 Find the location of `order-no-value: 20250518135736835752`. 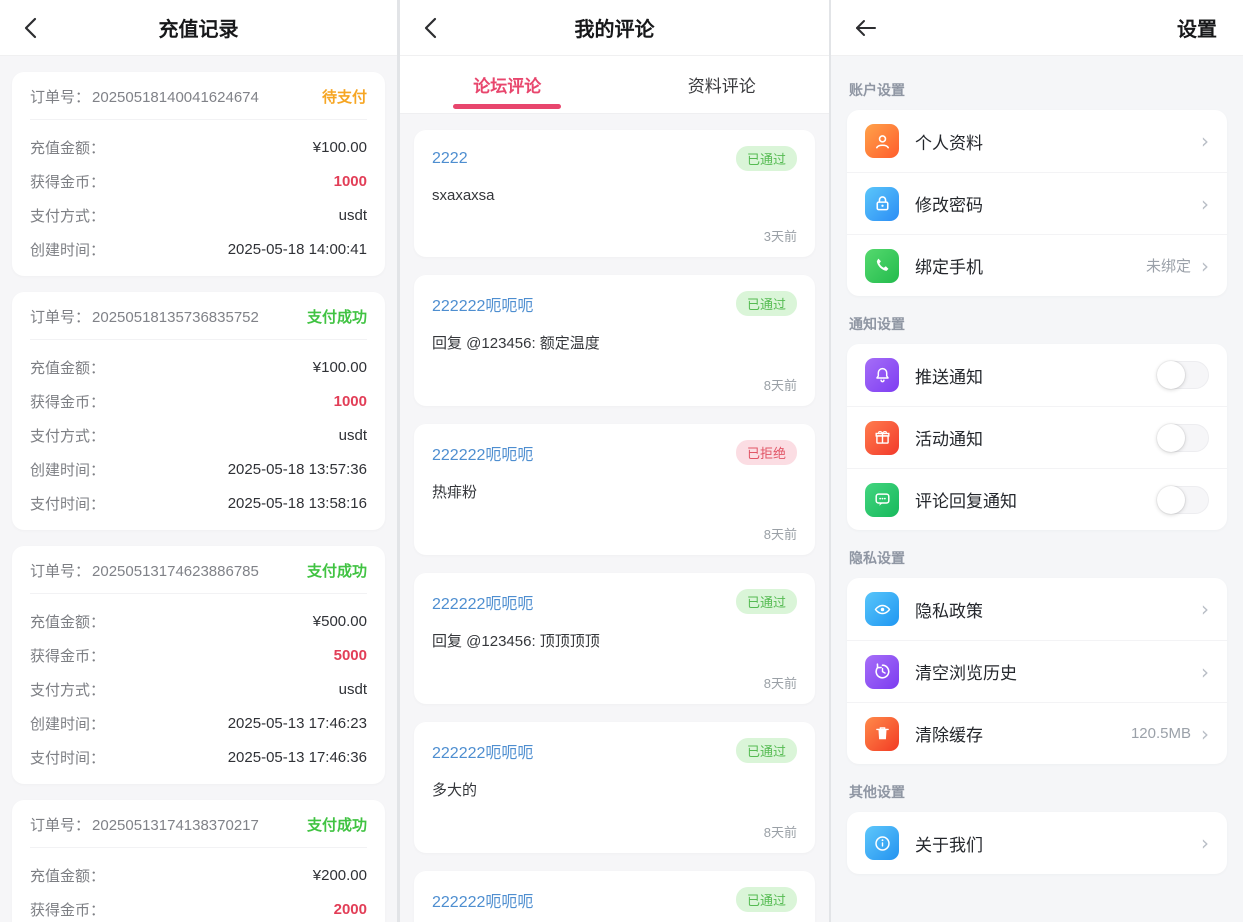

order-no-value: 20250518135736835752 is located at coordinates (175, 317).